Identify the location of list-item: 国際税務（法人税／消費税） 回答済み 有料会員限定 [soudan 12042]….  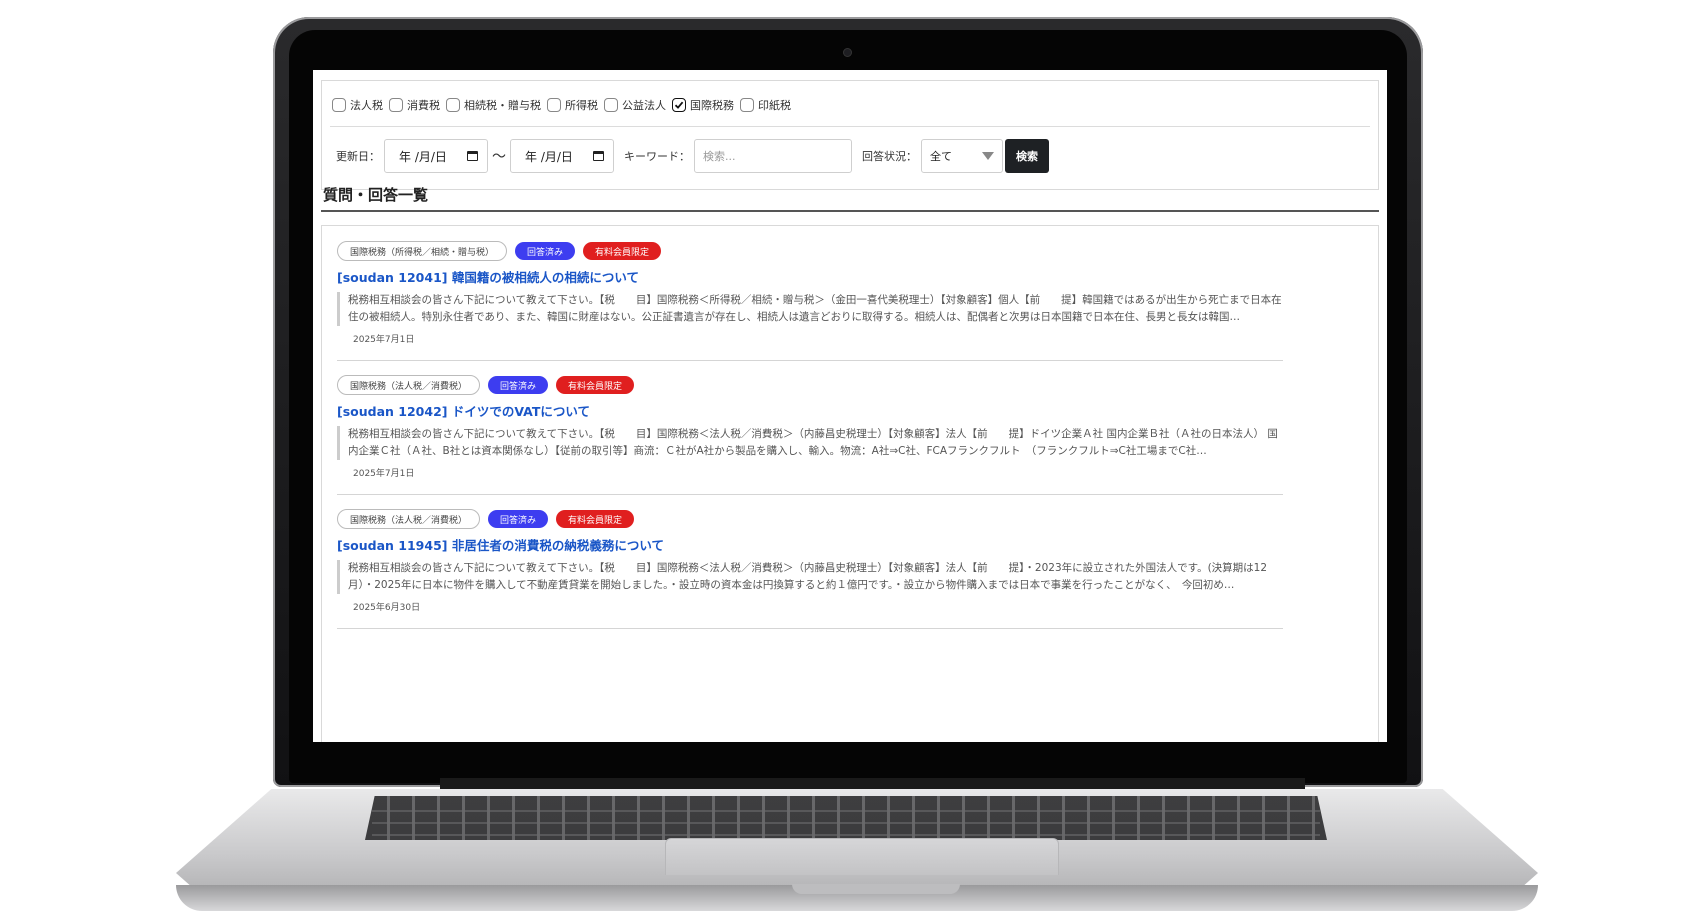
(810, 427).